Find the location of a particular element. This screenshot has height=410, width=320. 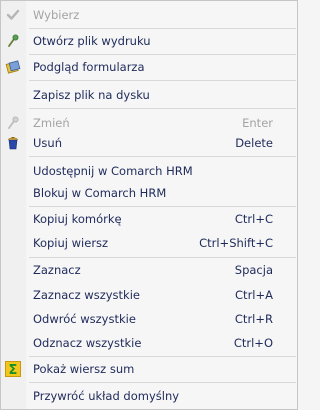

menu-item-label: Przywróć układ domyślny is located at coordinates (106, 396).